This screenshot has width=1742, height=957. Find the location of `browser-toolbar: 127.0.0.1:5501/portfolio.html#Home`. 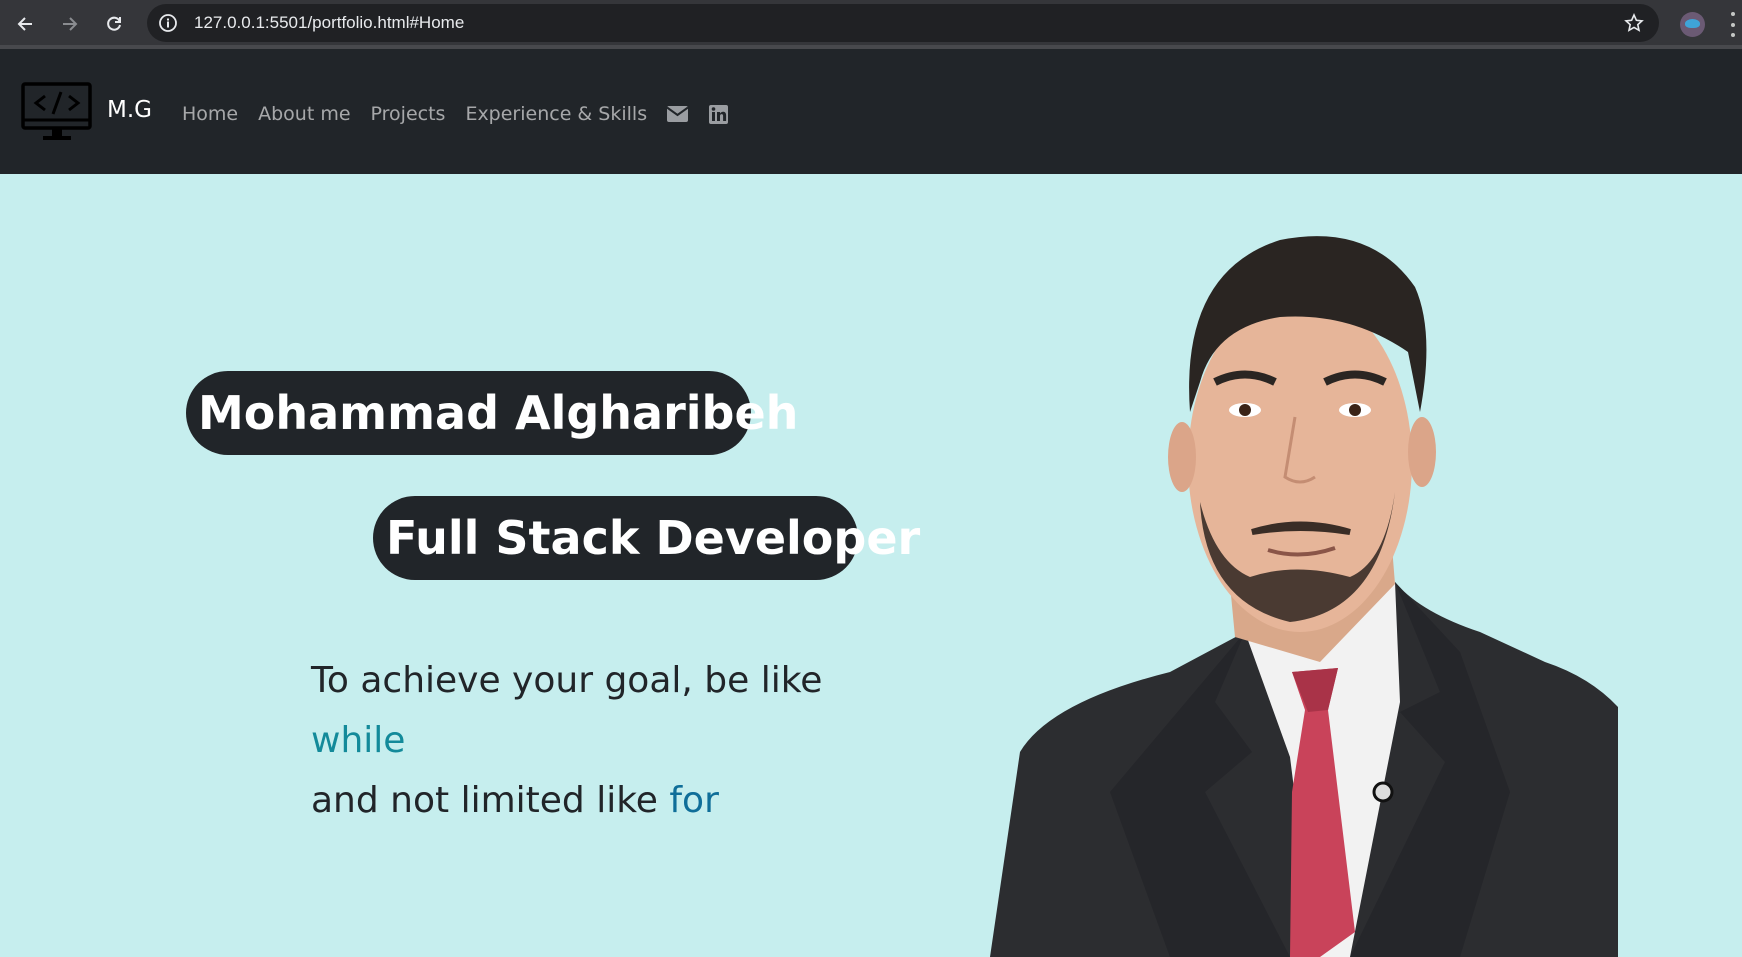

browser-toolbar: 127.0.0.1:5501/portfolio.html#Home is located at coordinates (871, 24).